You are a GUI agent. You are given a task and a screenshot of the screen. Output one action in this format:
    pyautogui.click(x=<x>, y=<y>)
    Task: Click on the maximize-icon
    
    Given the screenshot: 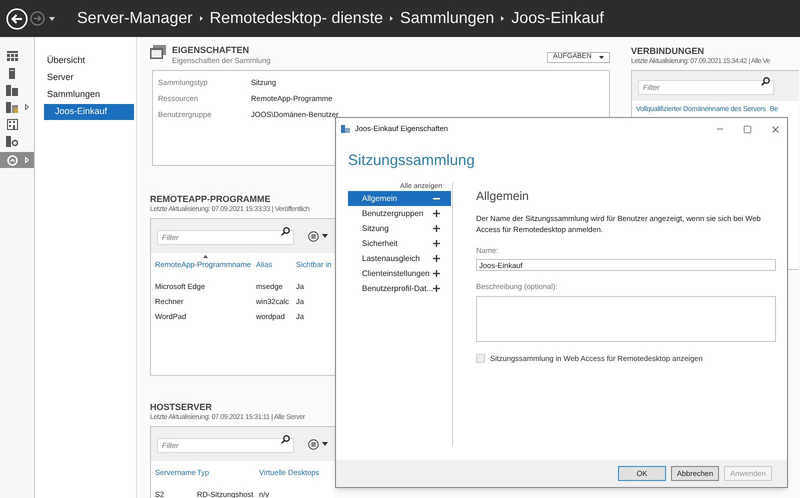 What is the action you would take?
    pyautogui.click(x=747, y=129)
    